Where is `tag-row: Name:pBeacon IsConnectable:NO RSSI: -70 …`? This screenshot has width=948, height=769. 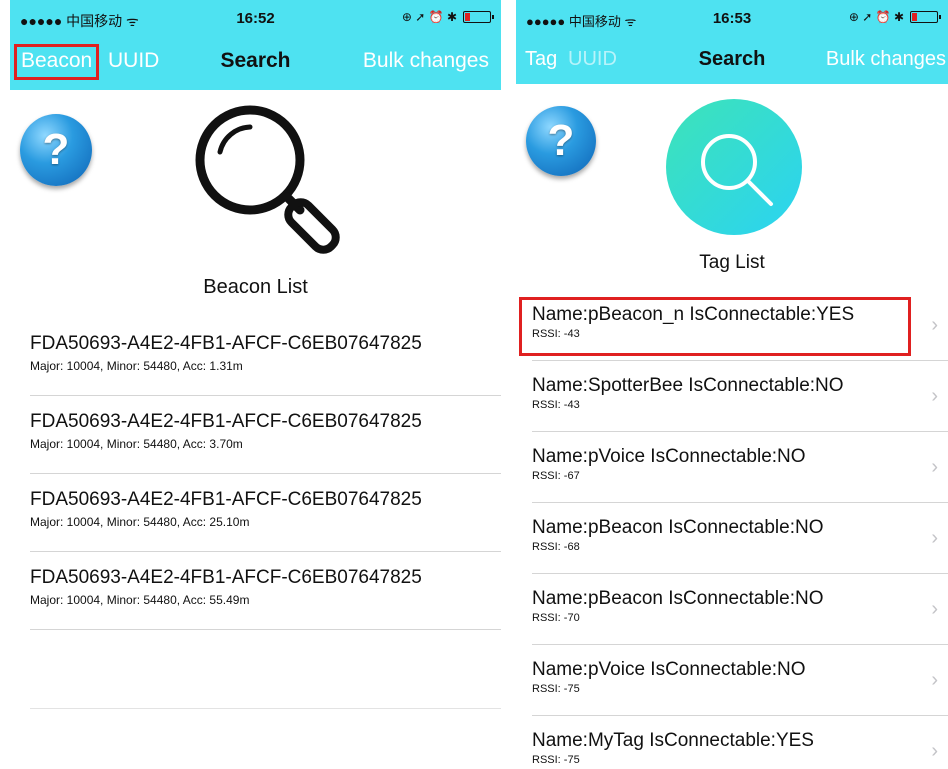
tag-row: Name:pBeacon IsConnectable:NO RSSI: -70 … is located at coordinates (740, 609).